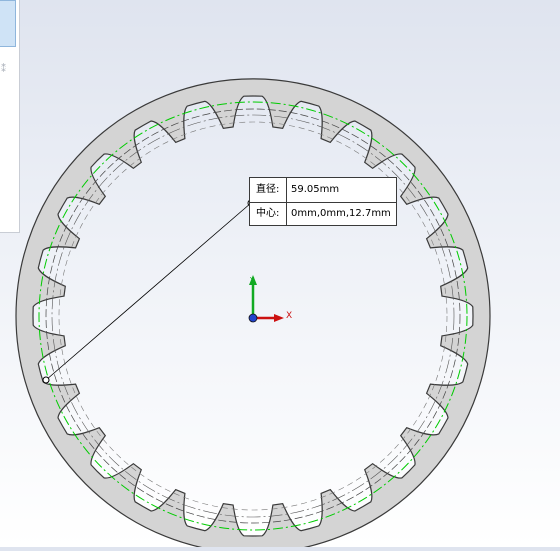 The width and height of the screenshot is (560, 551). What do you see at coordinates (268, 189) in the screenshot?
I see `diameter-label: 直径:` at bounding box center [268, 189].